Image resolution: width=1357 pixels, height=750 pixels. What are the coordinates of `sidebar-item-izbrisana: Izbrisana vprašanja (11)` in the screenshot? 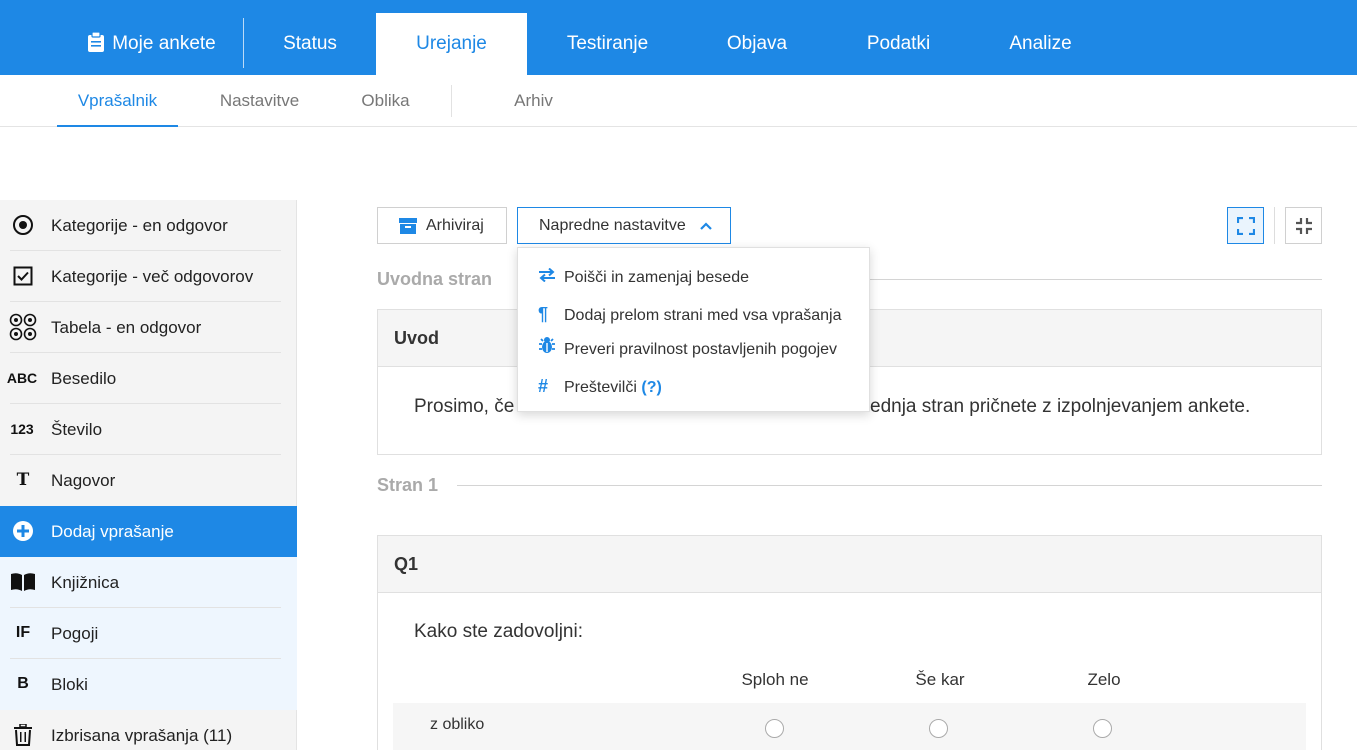 It's located at (148, 730).